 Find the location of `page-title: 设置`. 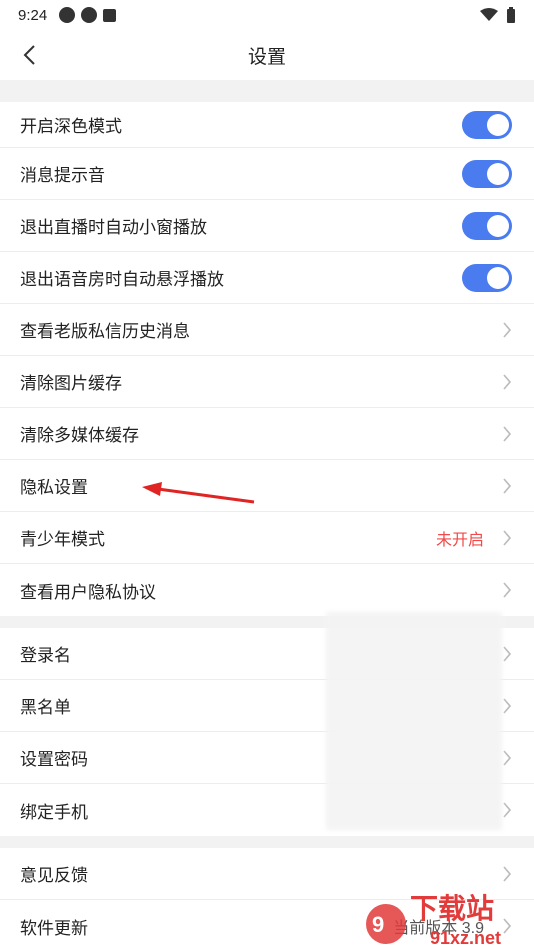

page-title: 设置 is located at coordinates (266, 57).